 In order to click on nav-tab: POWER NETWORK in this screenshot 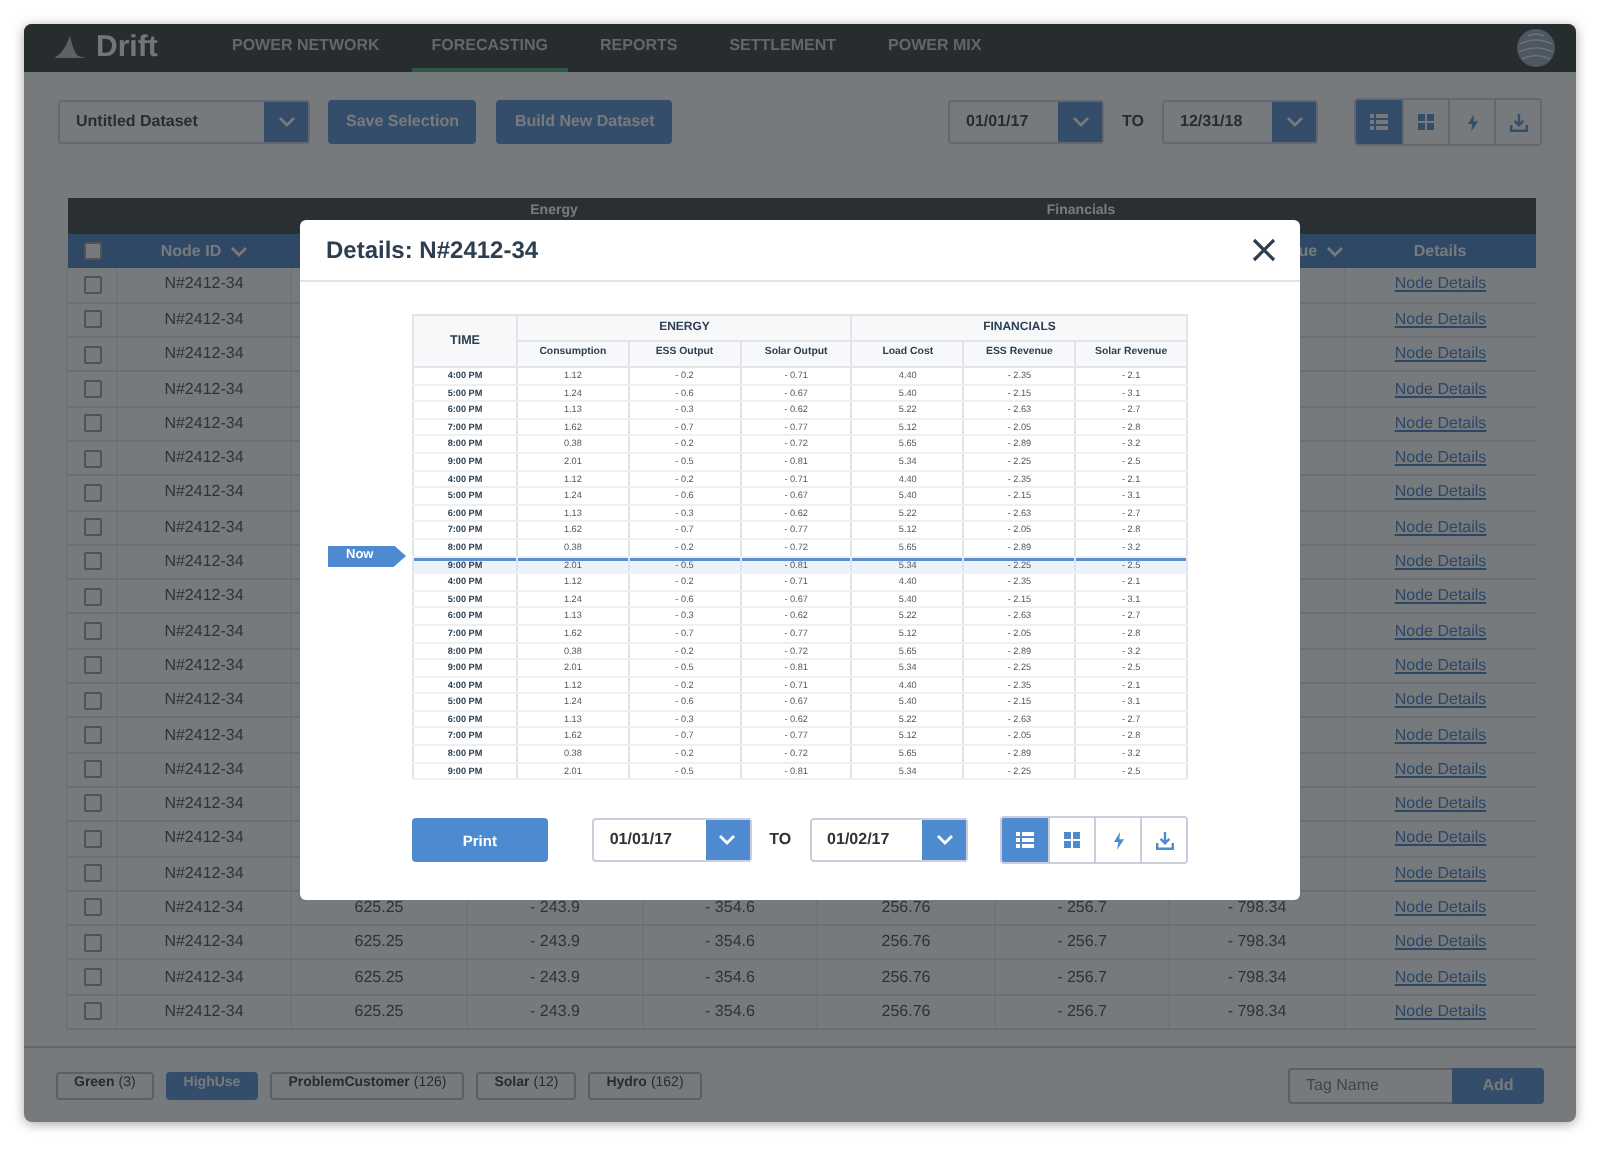, I will do `click(306, 48)`.